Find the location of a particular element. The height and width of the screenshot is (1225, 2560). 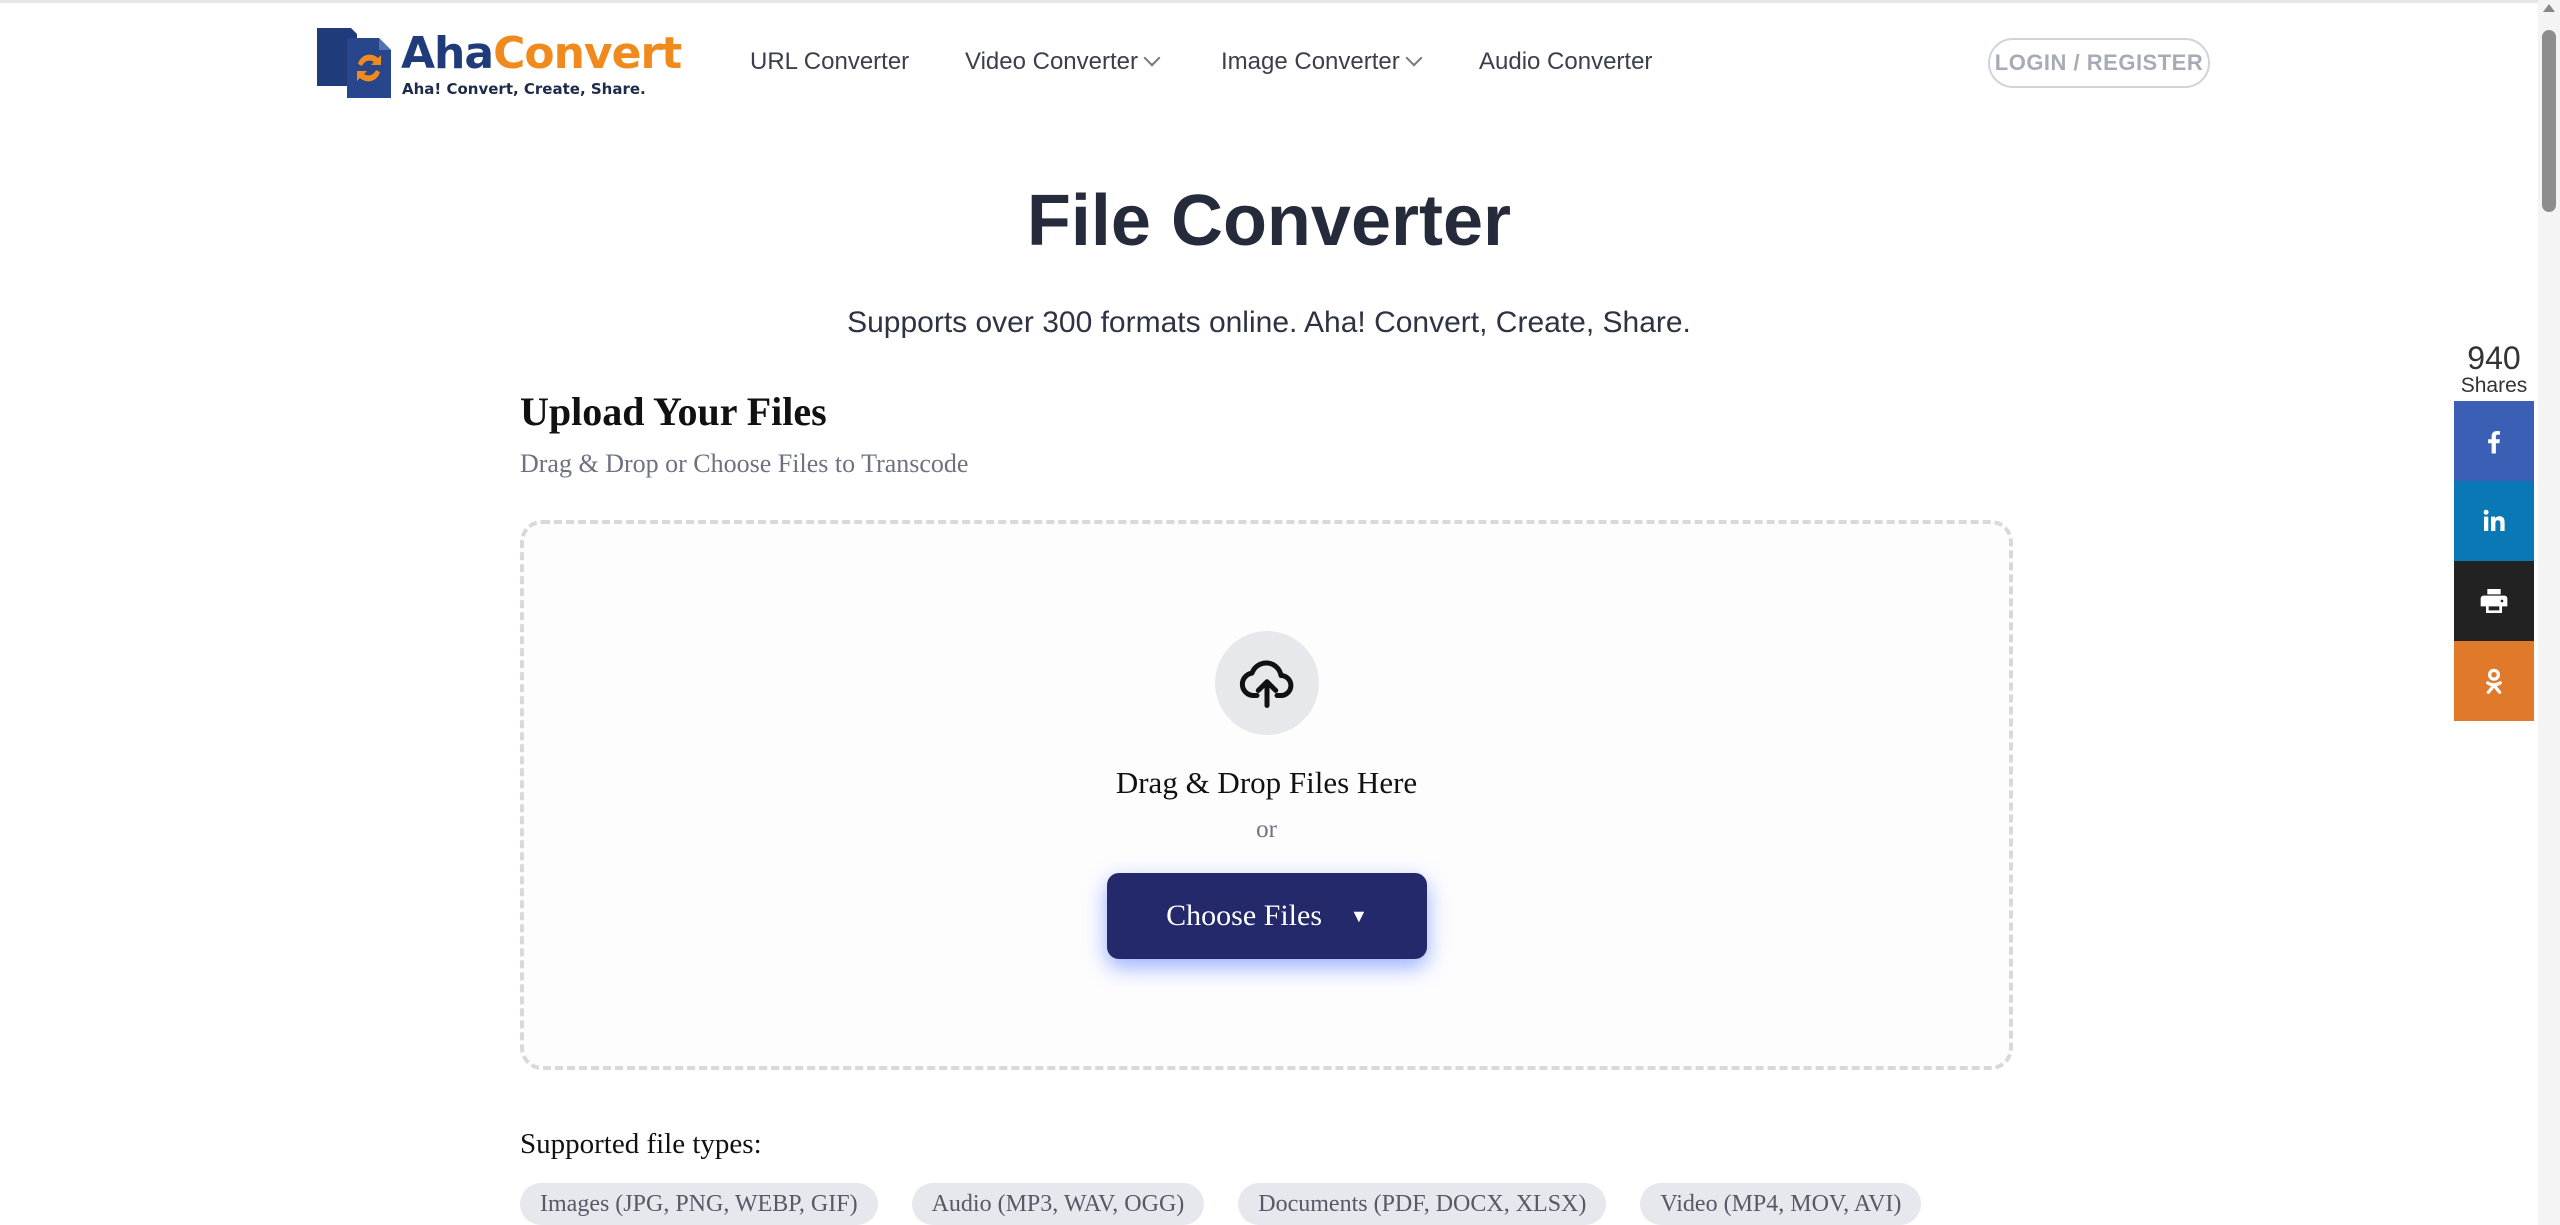

logo-wordmark: AhaConvert is located at coordinates (541, 54).